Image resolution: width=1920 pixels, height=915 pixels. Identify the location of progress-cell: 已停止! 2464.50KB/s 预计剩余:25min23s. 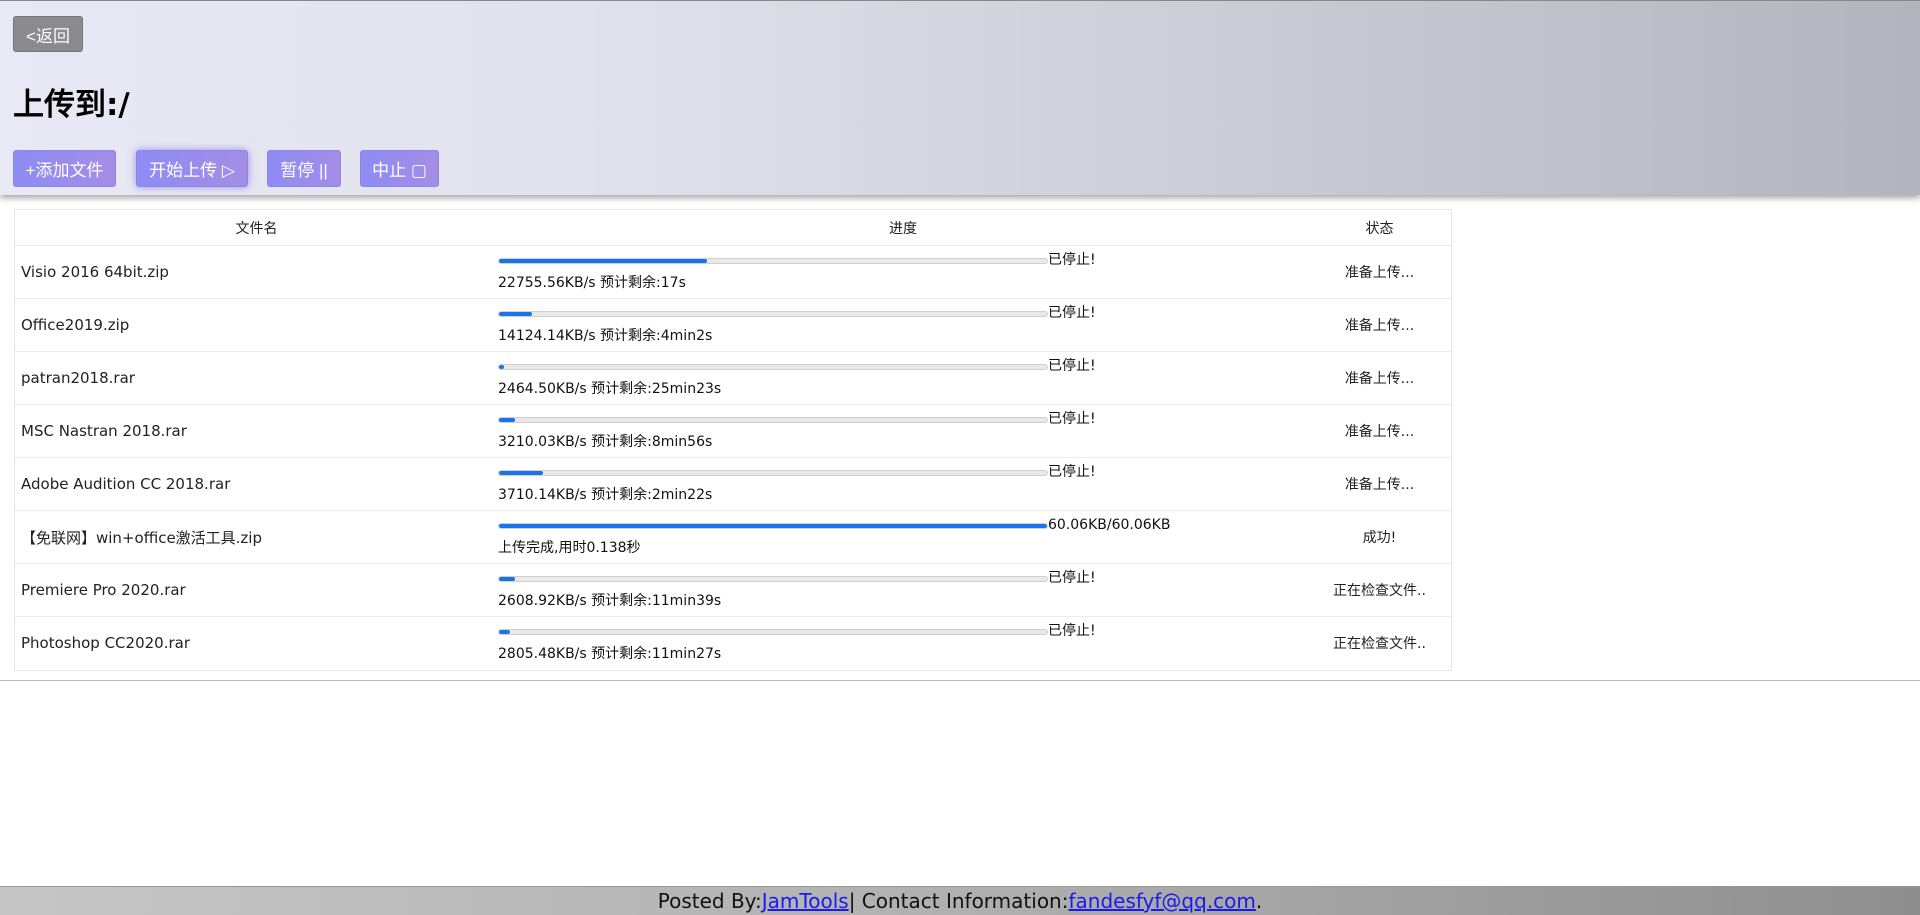
(903, 378).